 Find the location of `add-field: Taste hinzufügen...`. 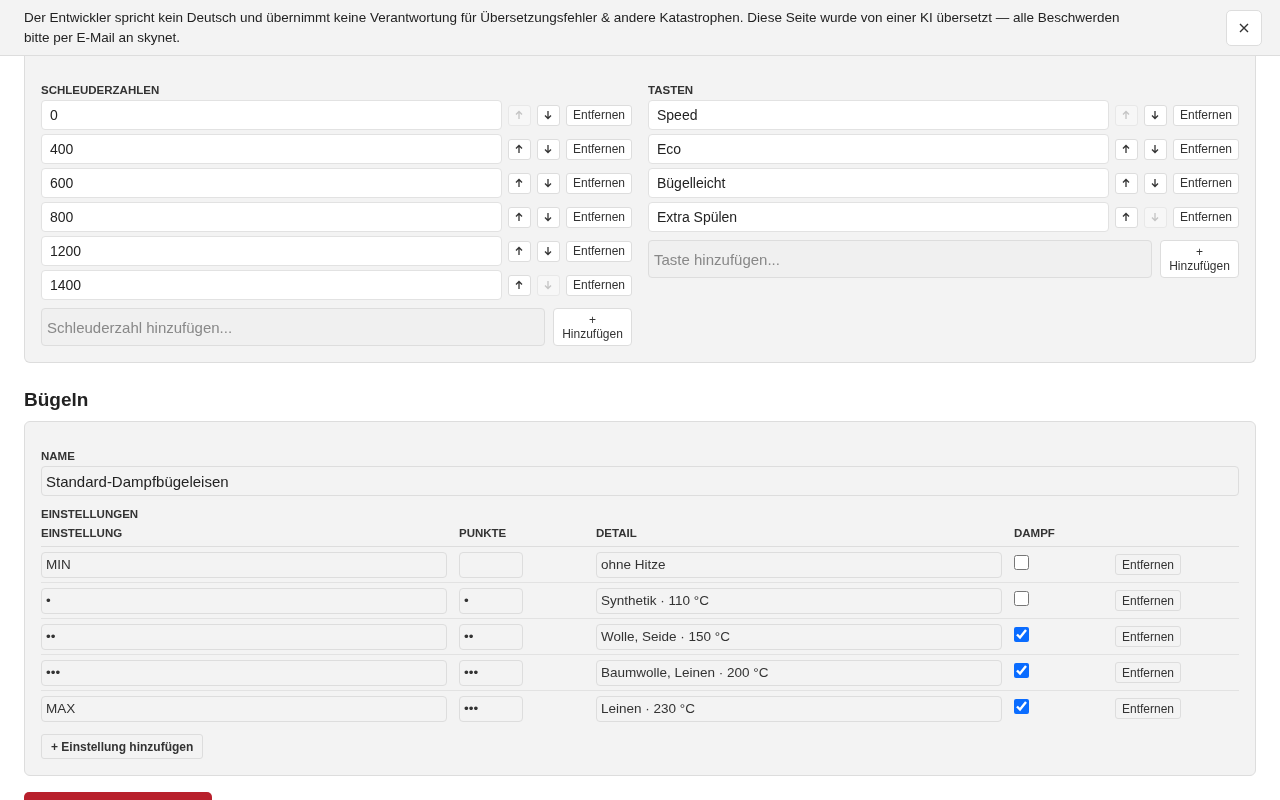

add-field: Taste hinzufügen... is located at coordinates (900, 259).